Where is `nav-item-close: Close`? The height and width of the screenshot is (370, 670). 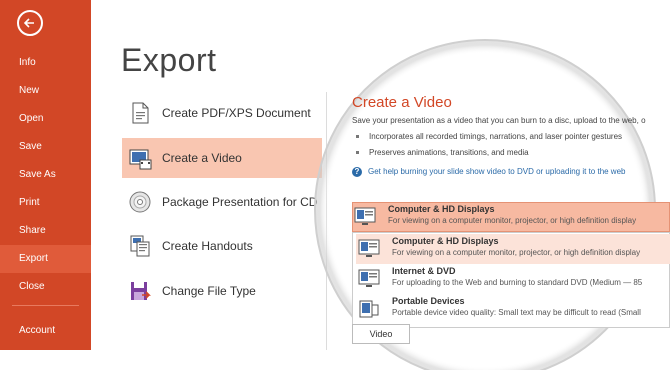
nav-item-close: Close is located at coordinates (45, 287).